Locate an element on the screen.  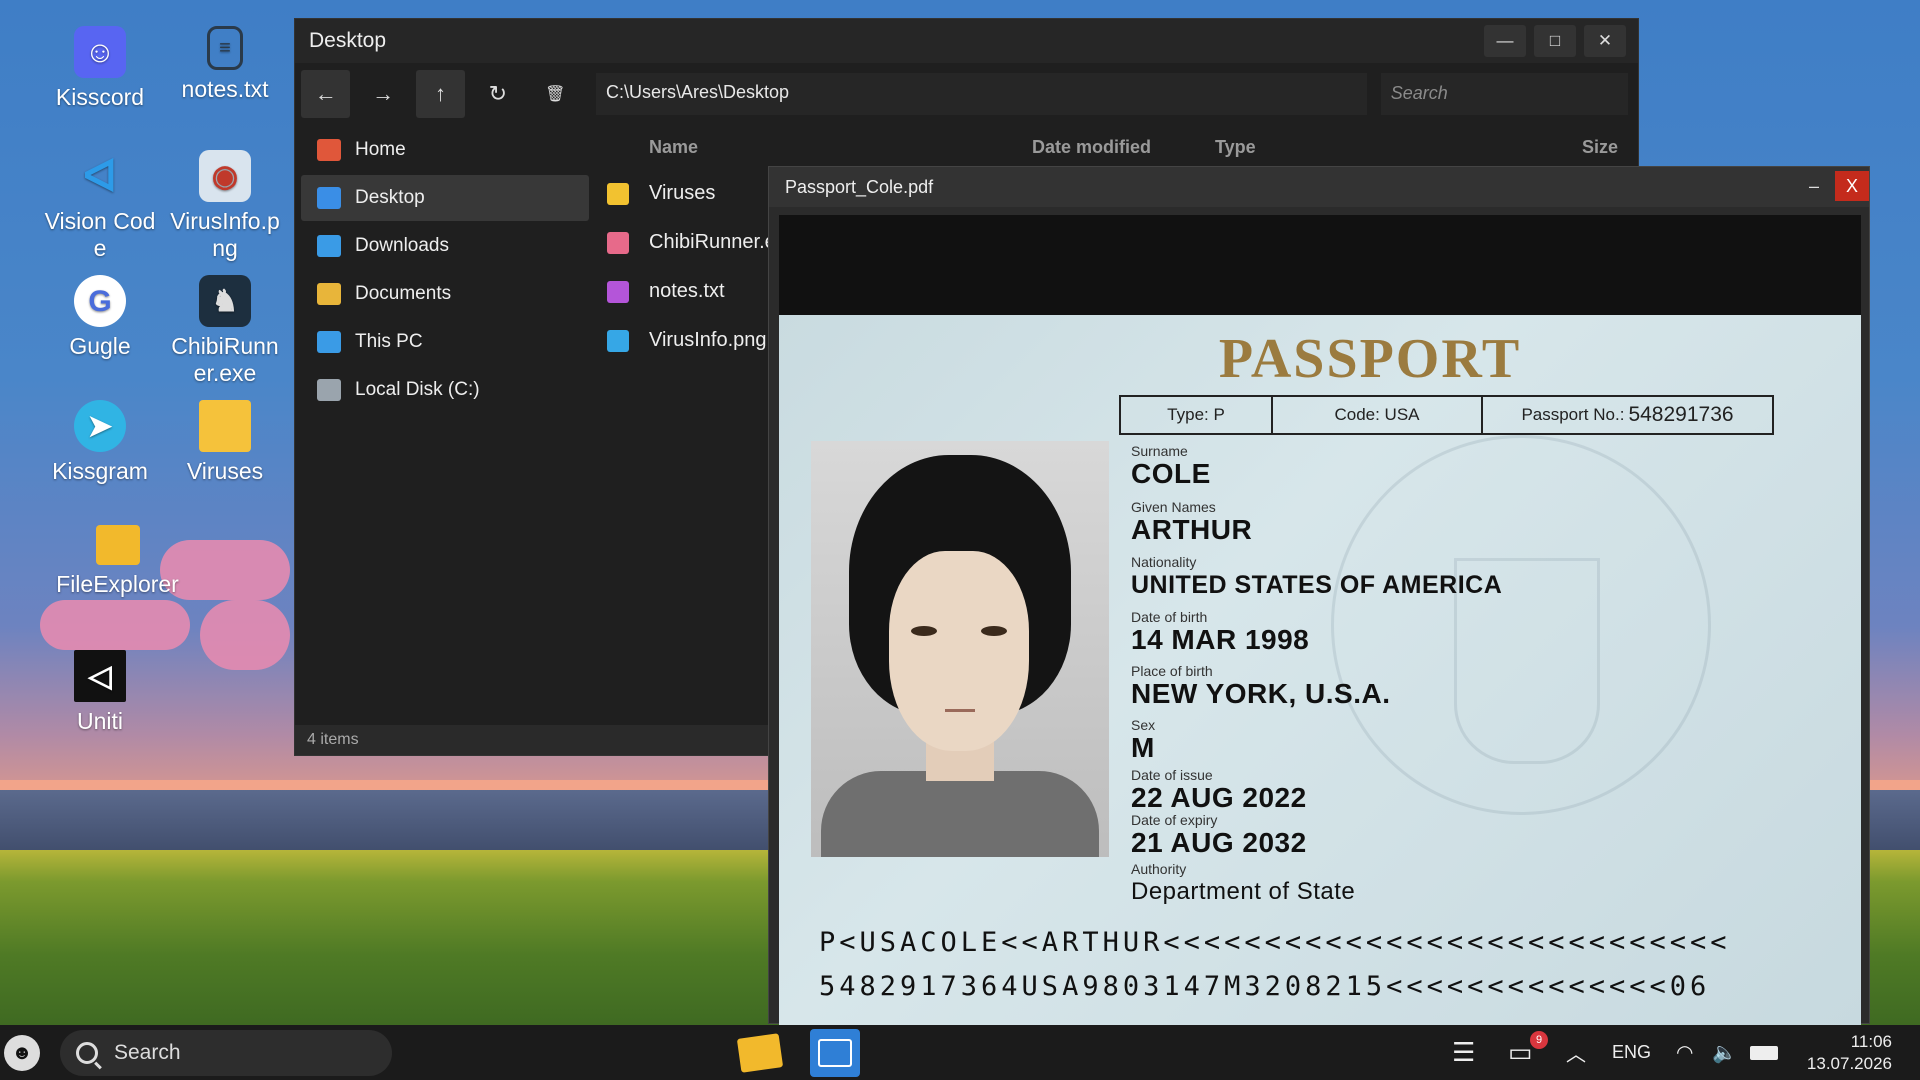
notification-icon: ▭ is located at coordinates (1520, 1052).